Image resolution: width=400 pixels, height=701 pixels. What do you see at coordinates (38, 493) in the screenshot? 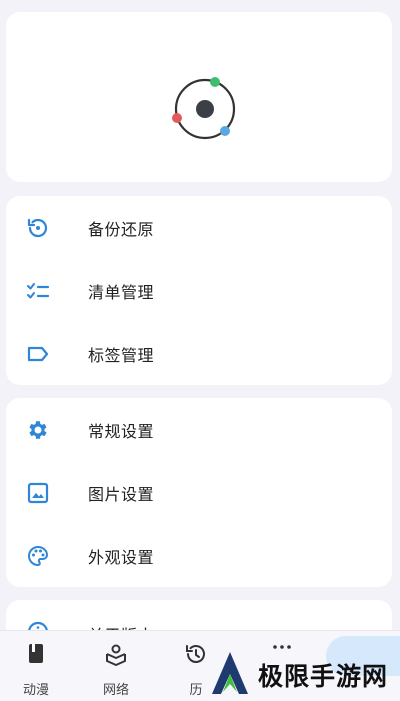
I see `image-icon` at bounding box center [38, 493].